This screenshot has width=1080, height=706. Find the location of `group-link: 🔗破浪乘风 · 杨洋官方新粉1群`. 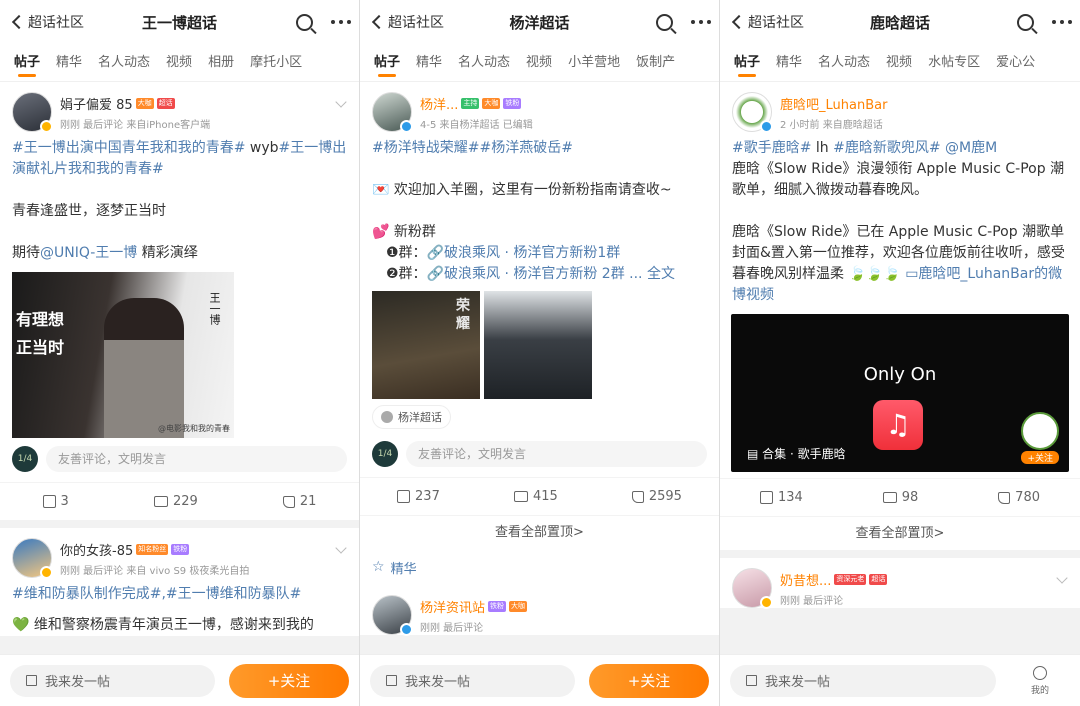

group-link: 🔗破浪乘风 · 杨洋官方新粉1群 is located at coordinates (524, 253).